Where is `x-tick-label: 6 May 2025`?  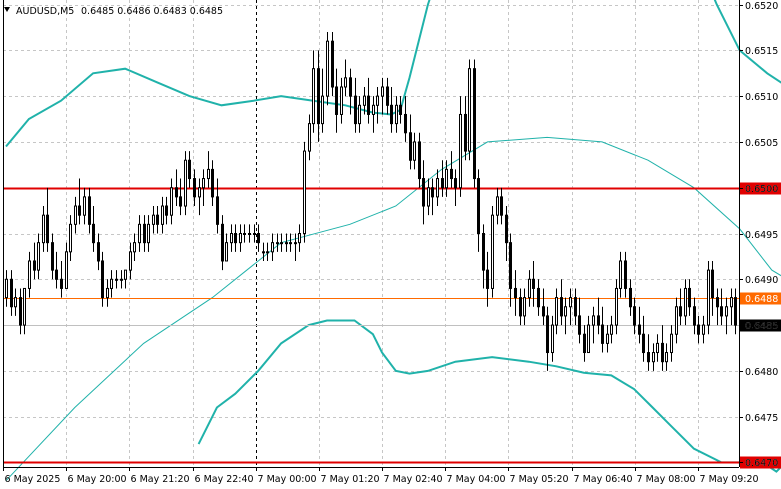 x-tick-label: 6 May 2025 is located at coordinates (33, 479).